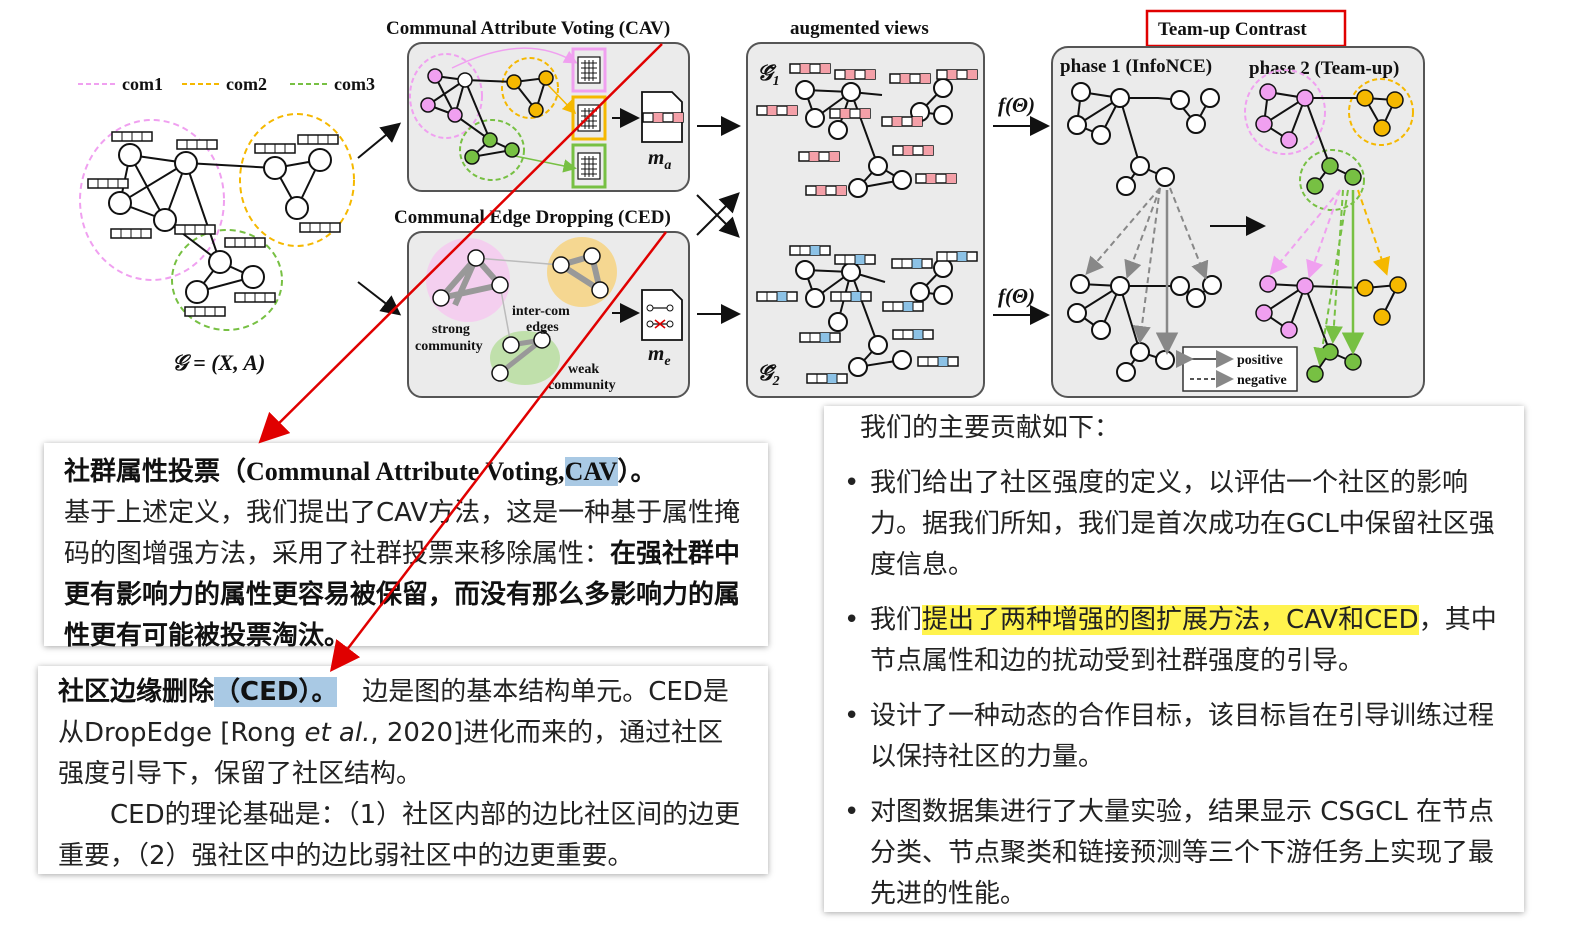  What do you see at coordinates (583, 369) in the screenshot?
I see `ced-weak-label: weak` at bounding box center [583, 369].